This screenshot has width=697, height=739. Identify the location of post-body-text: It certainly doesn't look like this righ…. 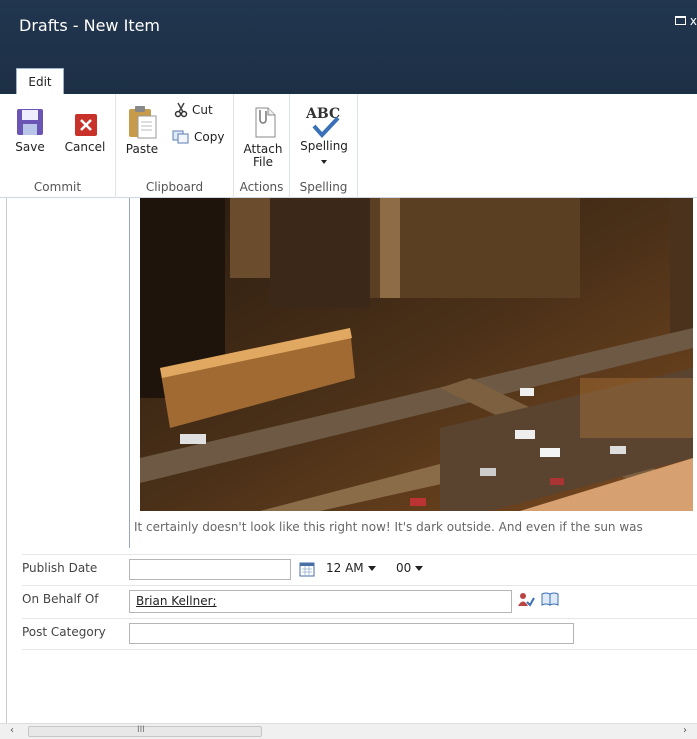
(388, 527).